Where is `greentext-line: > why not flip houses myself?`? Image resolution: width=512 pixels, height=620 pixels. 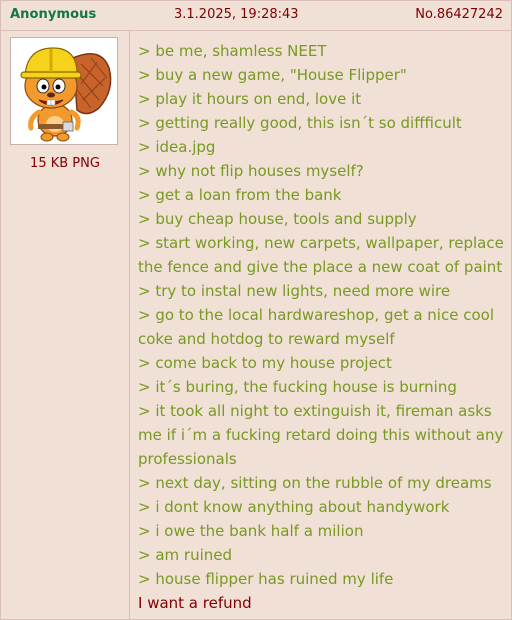 greentext-line: > why not flip houses myself? is located at coordinates (251, 171).